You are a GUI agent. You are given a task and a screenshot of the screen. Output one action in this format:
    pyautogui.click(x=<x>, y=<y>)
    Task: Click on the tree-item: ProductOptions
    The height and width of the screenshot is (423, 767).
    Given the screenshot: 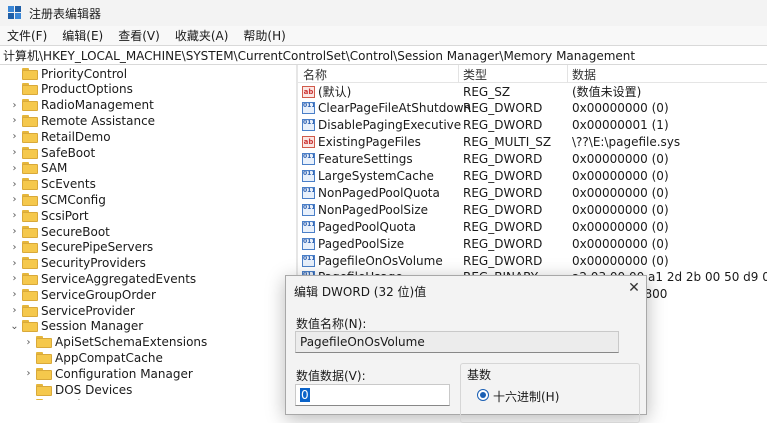 What is the action you would take?
    pyautogui.click(x=148, y=89)
    